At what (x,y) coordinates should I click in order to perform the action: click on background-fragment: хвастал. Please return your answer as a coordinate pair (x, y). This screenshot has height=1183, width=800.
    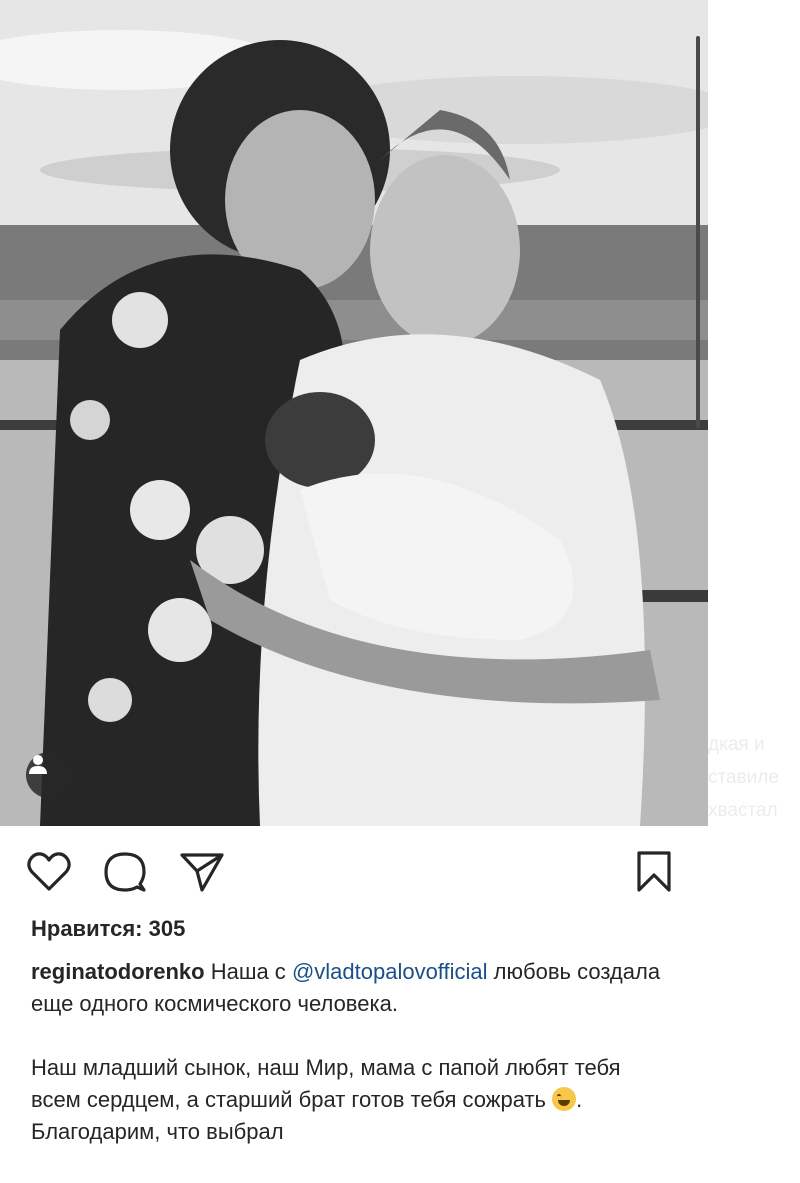
    Looking at the image, I should click on (743, 810).